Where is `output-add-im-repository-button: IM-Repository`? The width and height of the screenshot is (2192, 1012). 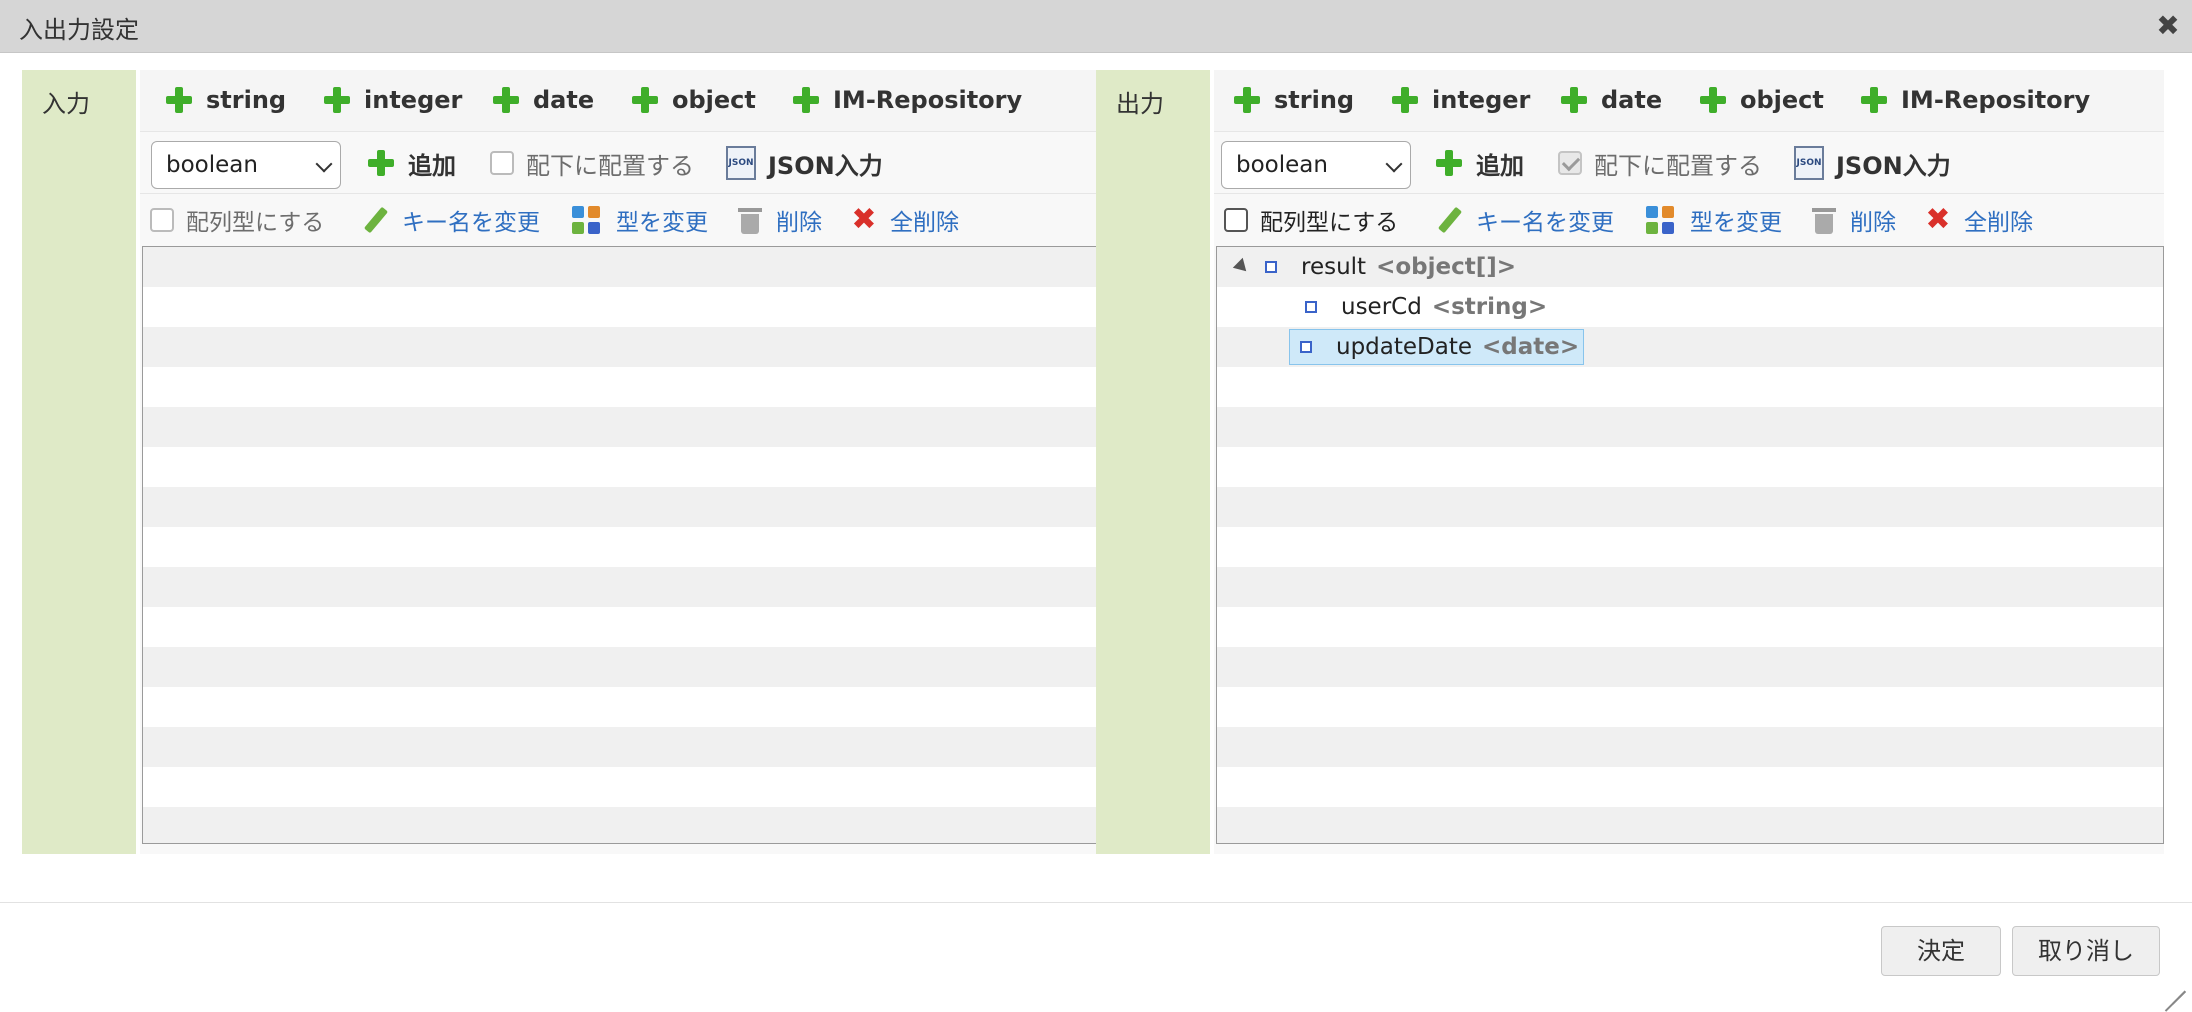 output-add-im-repository-button: IM-Repository is located at coordinates (1975, 100).